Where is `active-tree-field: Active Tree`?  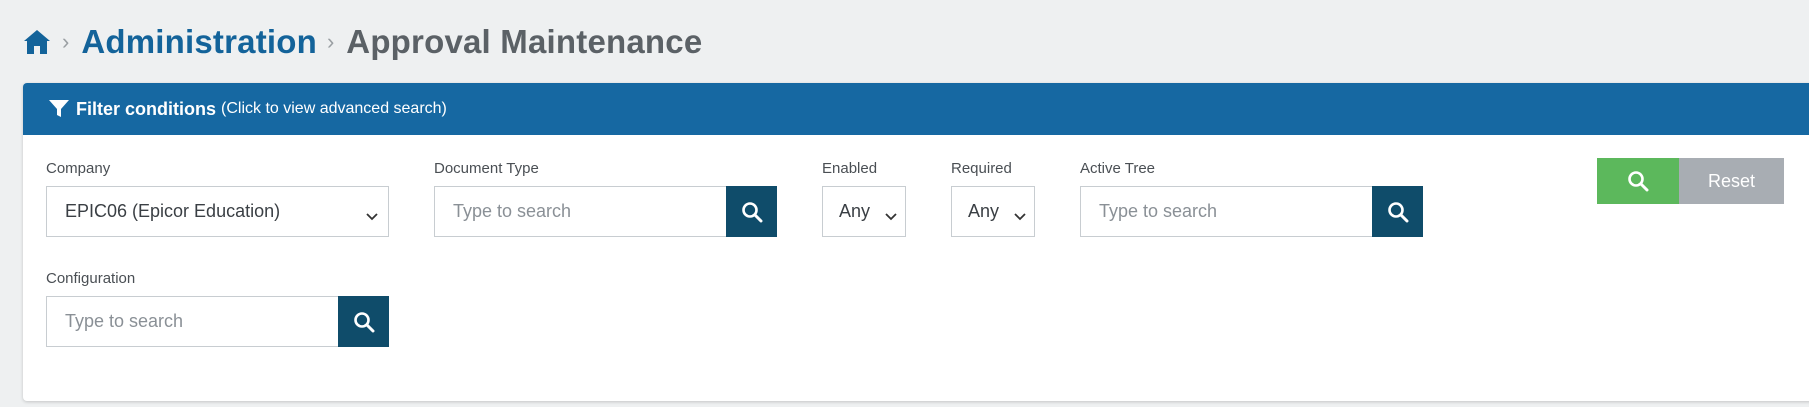
active-tree-field: Active Tree is located at coordinates (1251, 198).